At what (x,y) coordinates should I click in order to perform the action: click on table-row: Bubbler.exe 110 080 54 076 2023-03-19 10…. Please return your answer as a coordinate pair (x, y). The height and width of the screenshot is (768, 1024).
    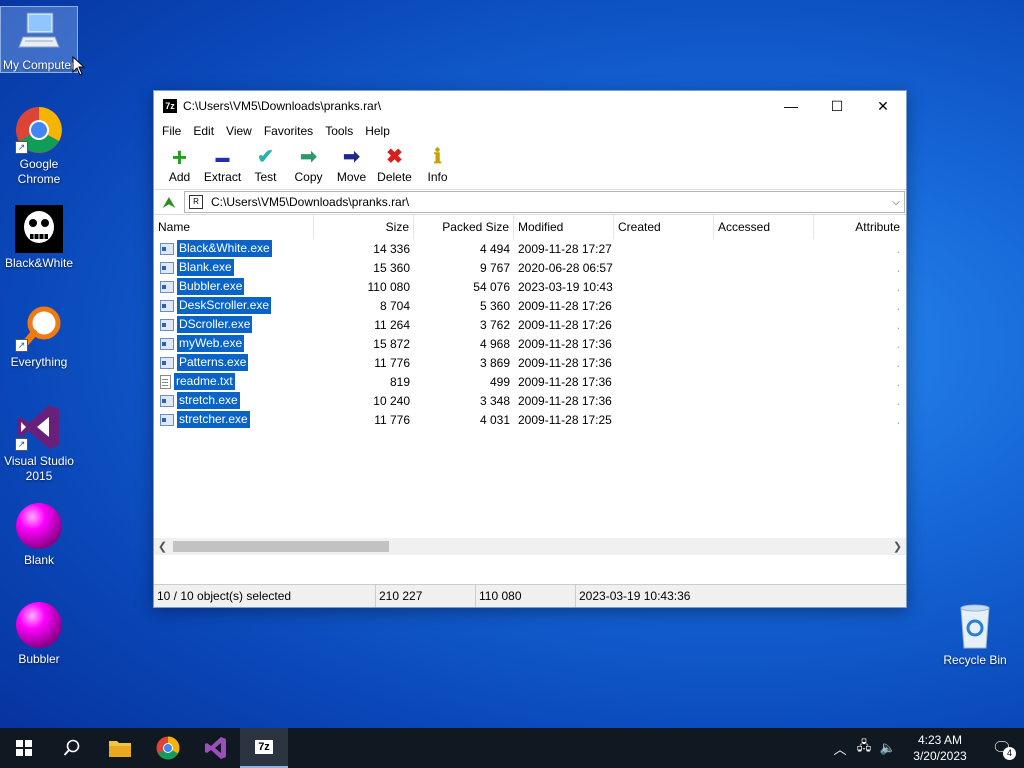
    Looking at the image, I should click on (530, 286).